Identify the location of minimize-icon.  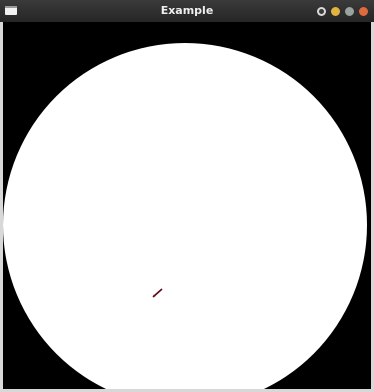
(335, 11).